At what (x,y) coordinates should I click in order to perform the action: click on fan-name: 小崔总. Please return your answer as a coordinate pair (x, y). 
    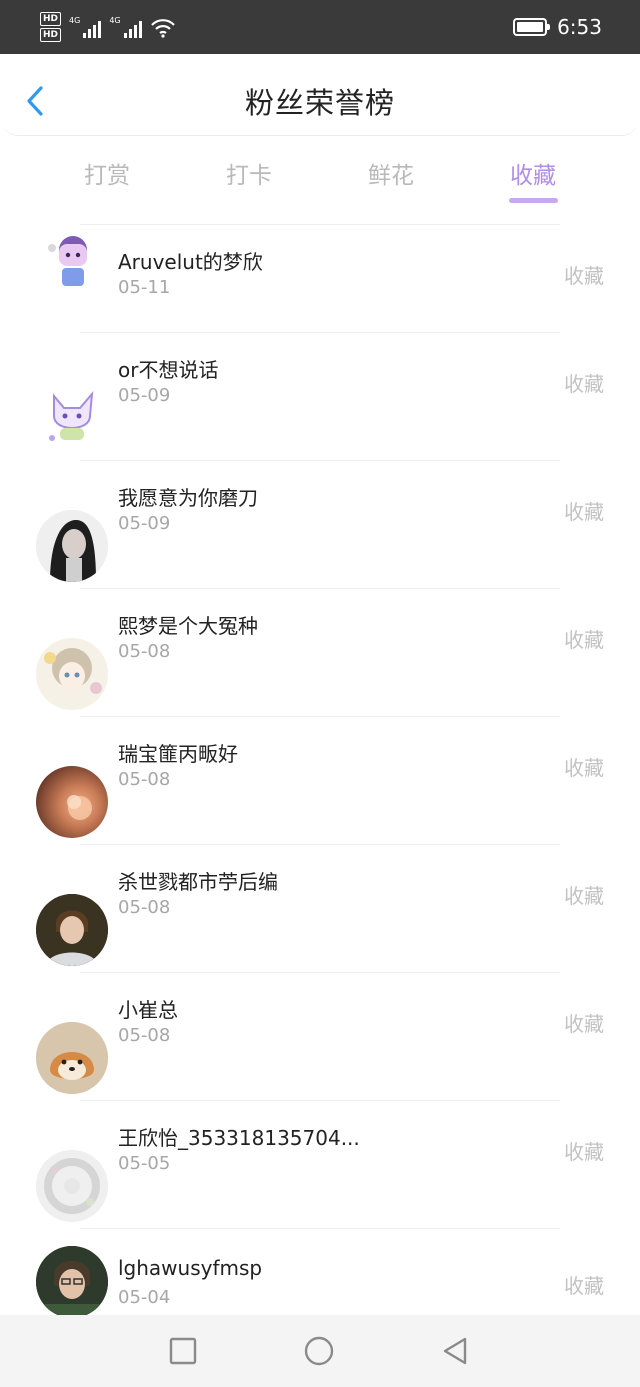
    Looking at the image, I should click on (148, 1010).